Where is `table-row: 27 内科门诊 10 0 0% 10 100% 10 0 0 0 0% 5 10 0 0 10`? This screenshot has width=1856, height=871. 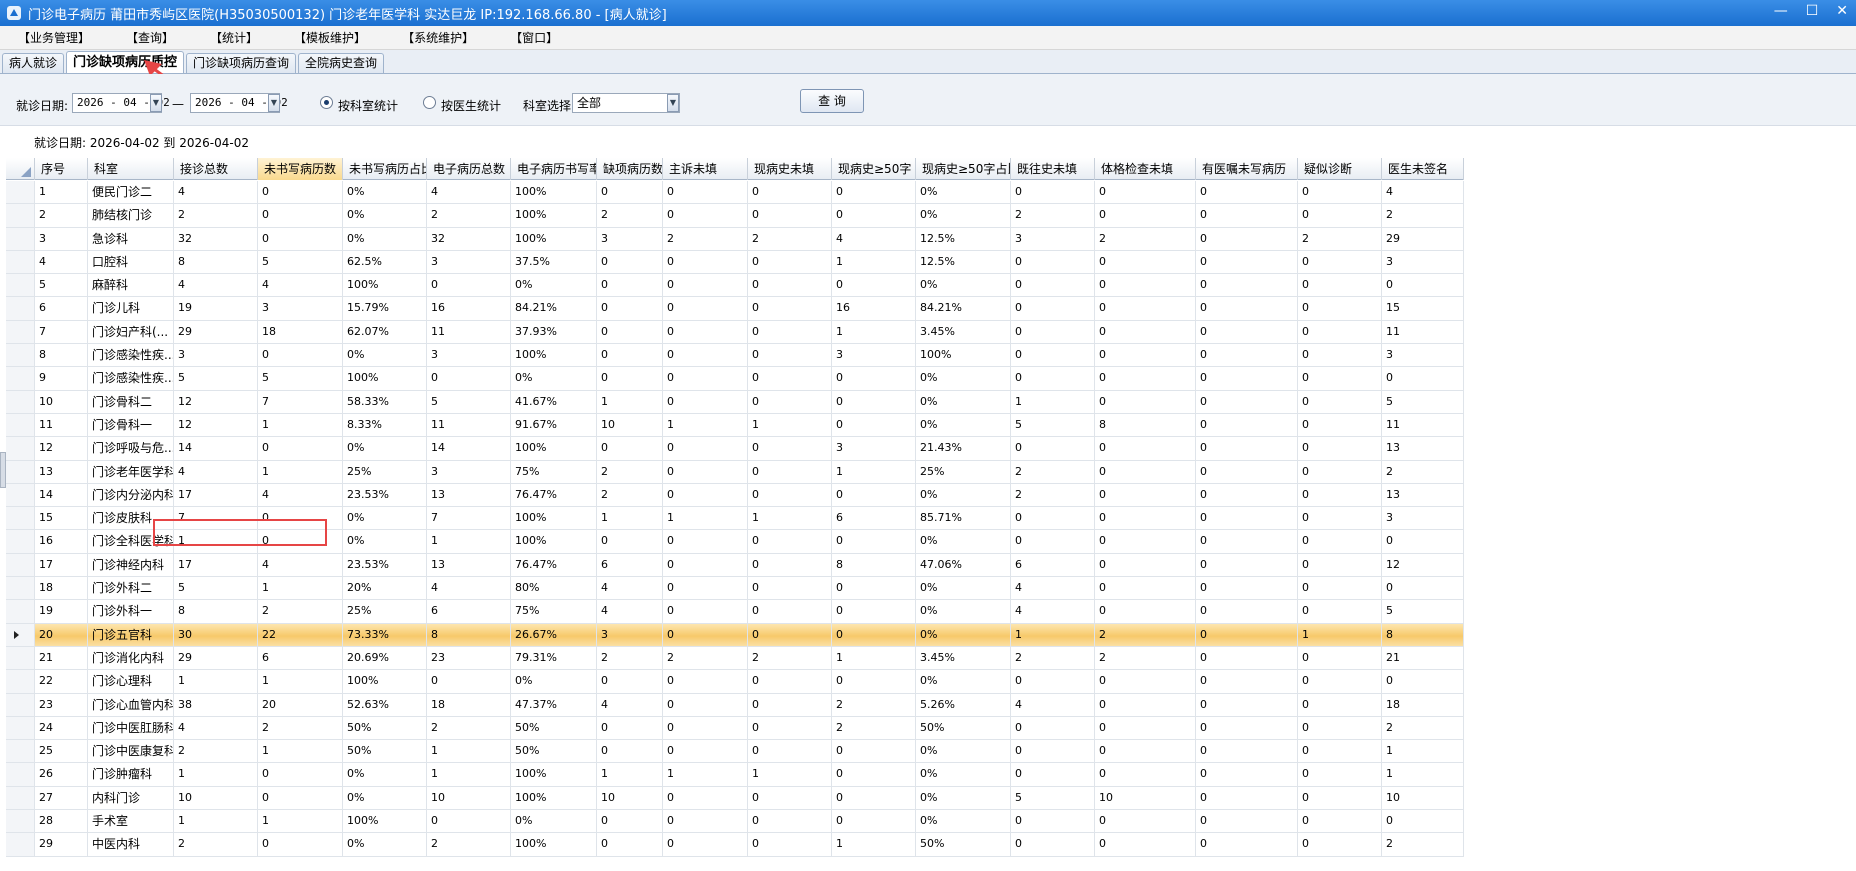
table-row: 27 内科门诊 10 0 0% 10 100% 10 0 0 0 0% 5 10 0 0 10 is located at coordinates (735, 798).